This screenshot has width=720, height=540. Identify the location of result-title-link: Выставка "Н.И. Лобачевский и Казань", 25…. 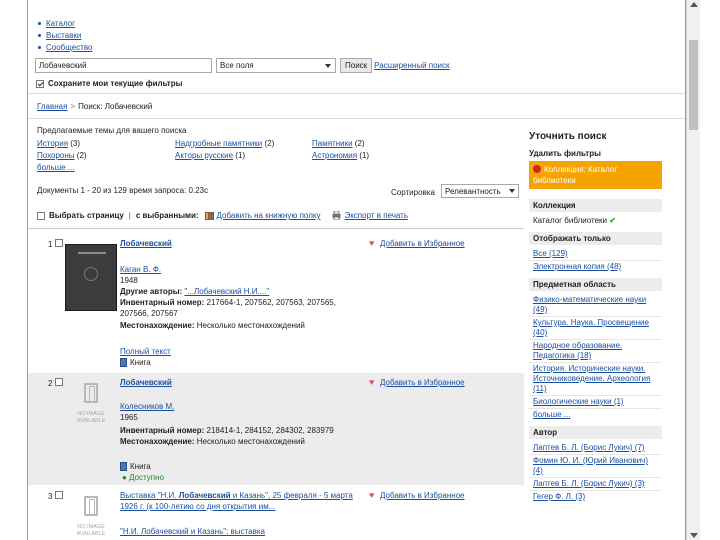
(236, 495).